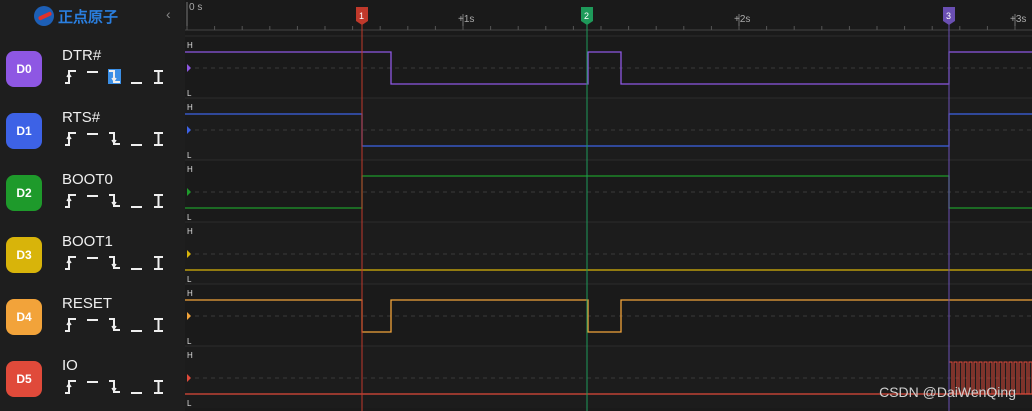 This screenshot has width=1032, height=411. What do you see at coordinates (24, 255) in the screenshot?
I see `channel-badge: D3` at bounding box center [24, 255].